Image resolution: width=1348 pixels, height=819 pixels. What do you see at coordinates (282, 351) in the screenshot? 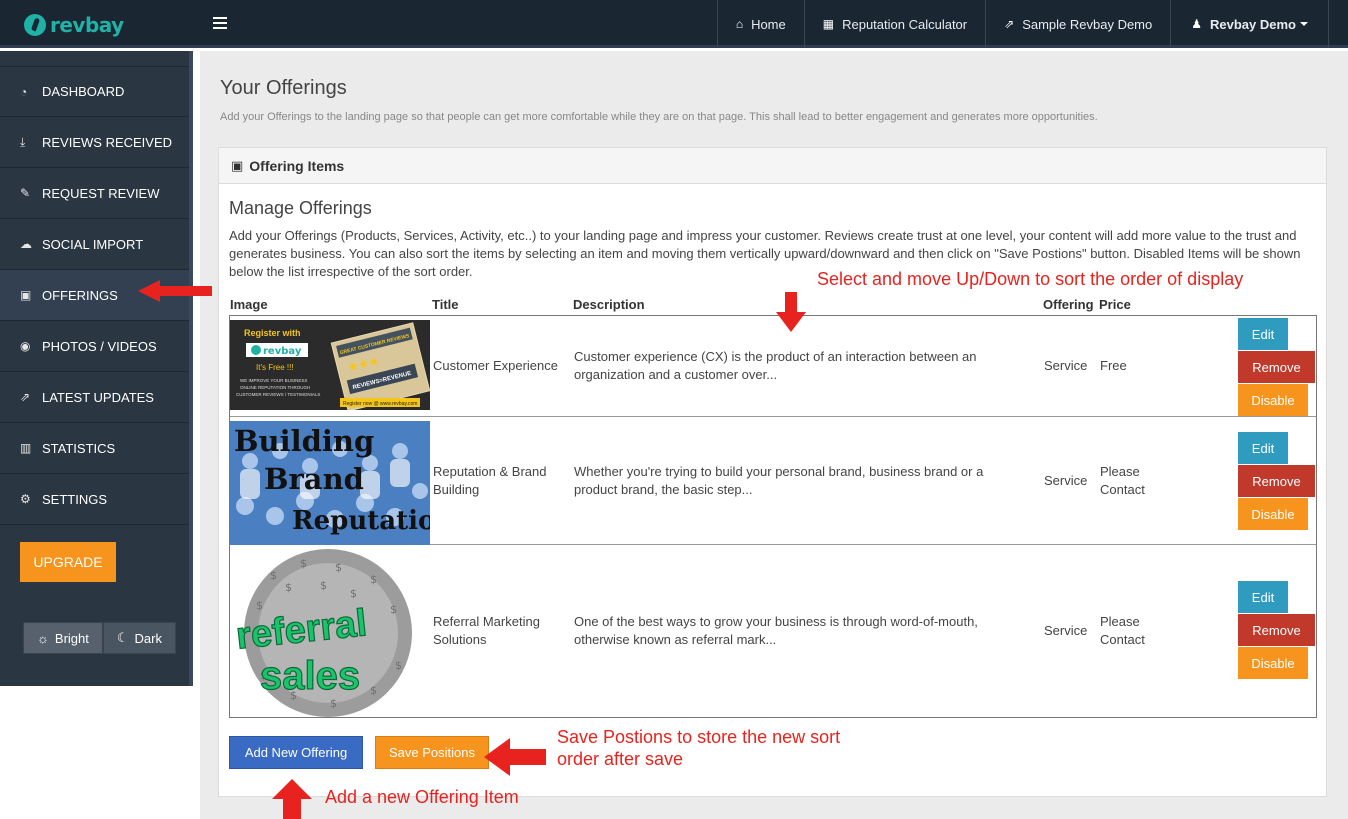
I see `thumb-brand: revbay` at bounding box center [282, 351].